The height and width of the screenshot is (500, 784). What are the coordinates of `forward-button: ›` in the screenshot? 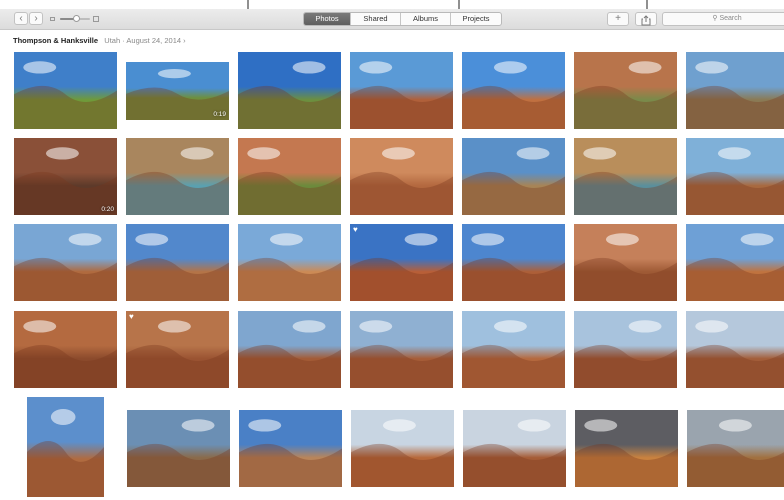 It's located at (36, 18).